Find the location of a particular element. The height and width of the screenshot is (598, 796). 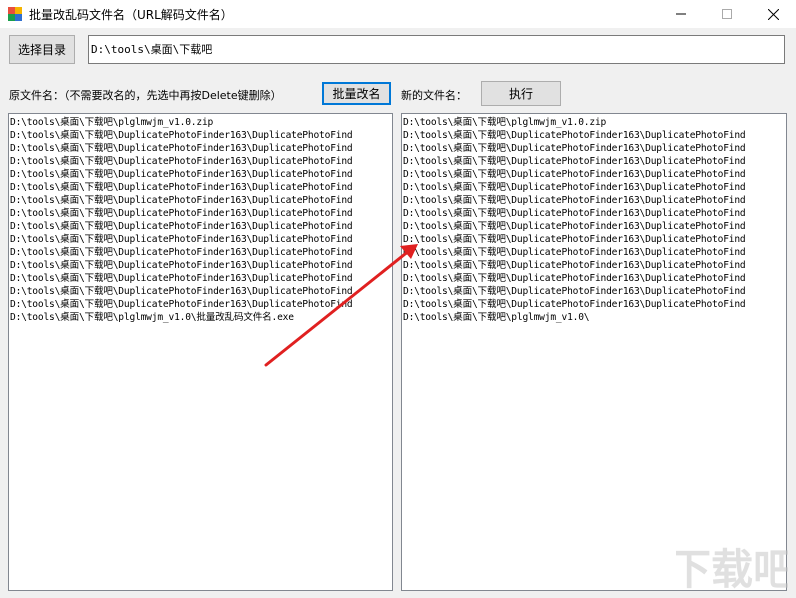

select-directory-button: 选择目录 is located at coordinates (42, 49).